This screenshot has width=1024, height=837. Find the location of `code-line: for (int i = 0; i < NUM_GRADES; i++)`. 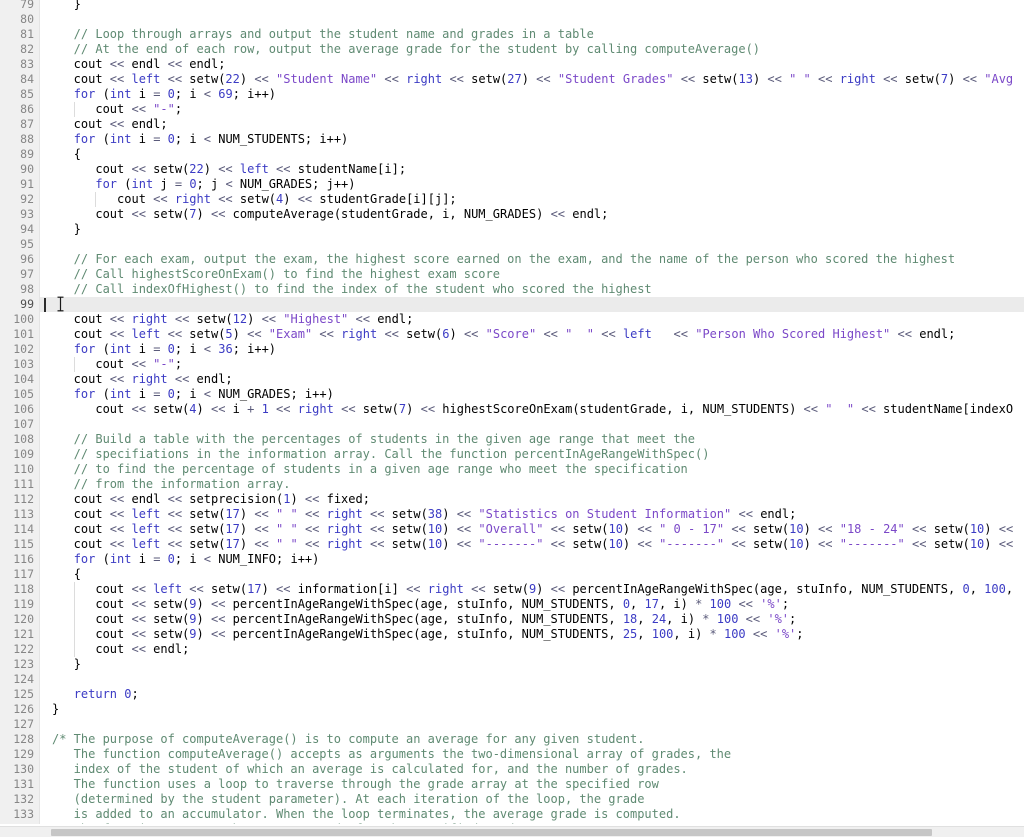

code-line: for (int i = 0; i < NUM_GRADES; i++) is located at coordinates (532, 394).